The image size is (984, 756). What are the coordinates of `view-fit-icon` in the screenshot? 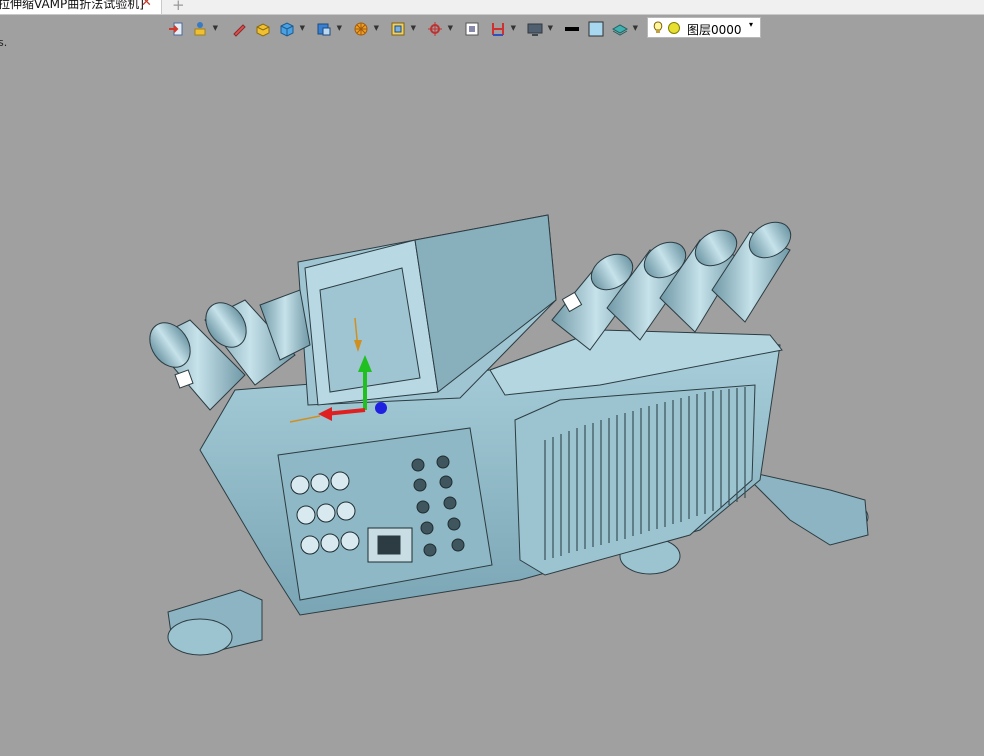 It's located at (473, 29).